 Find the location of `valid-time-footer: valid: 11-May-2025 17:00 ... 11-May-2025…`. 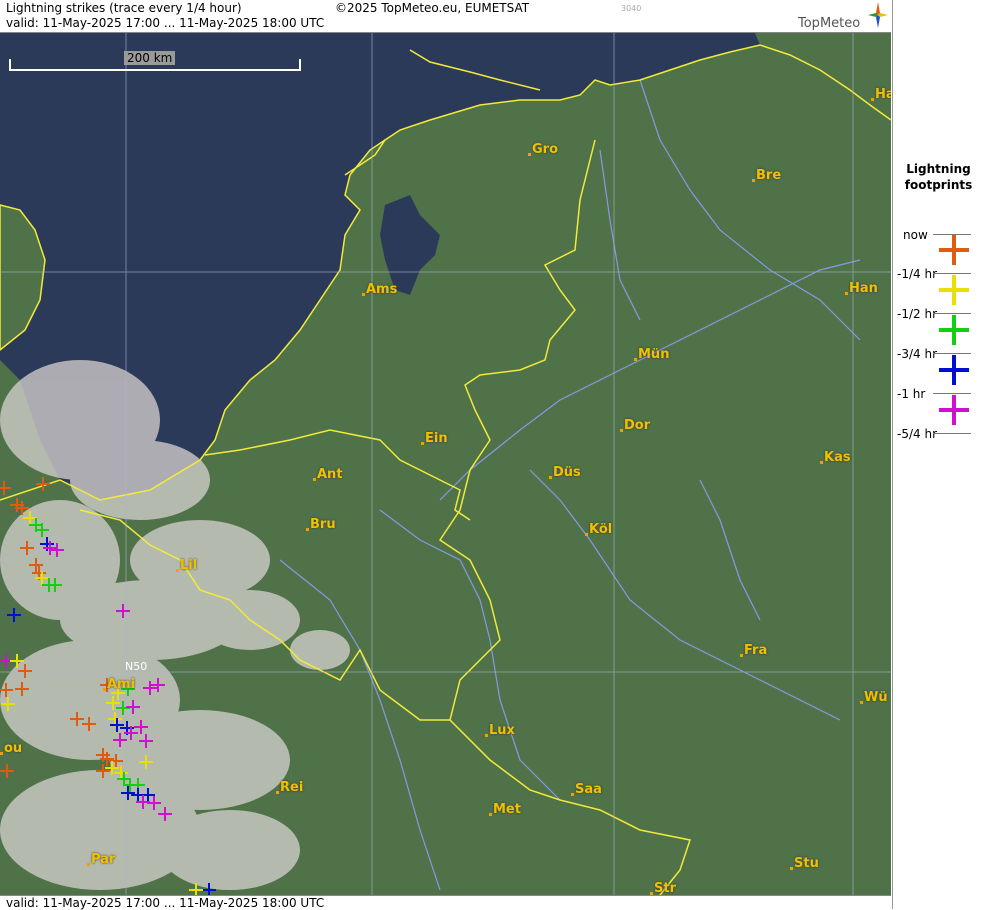

valid-time-footer: valid: 11-May-2025 17:00 ... 11-May-2025… is located at coordinates (165, 903).